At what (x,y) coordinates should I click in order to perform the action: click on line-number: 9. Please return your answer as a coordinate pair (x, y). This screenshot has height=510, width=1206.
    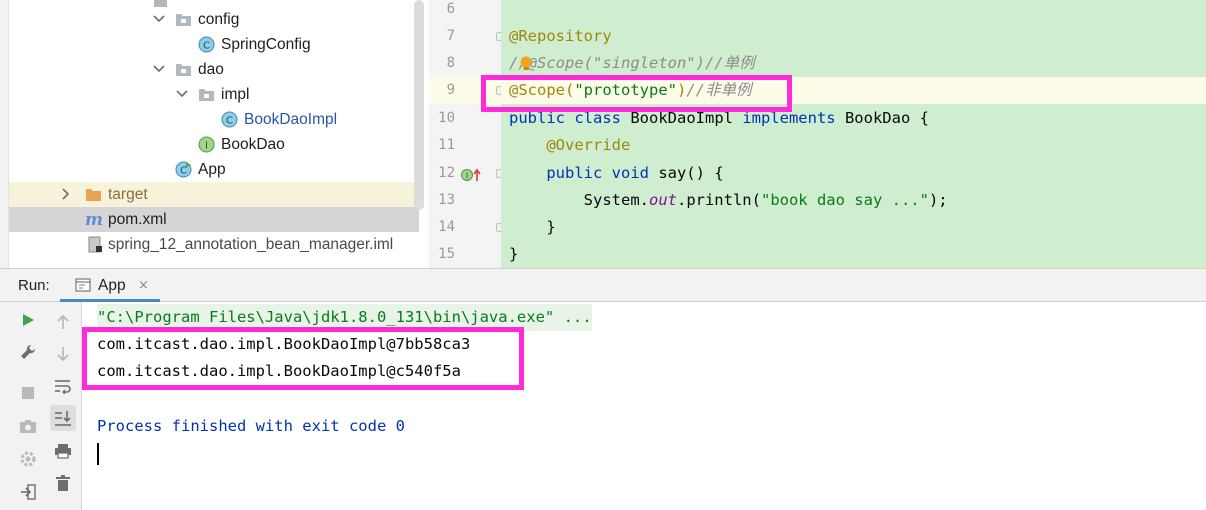
    Looking at the image, I should click on (450, 90).